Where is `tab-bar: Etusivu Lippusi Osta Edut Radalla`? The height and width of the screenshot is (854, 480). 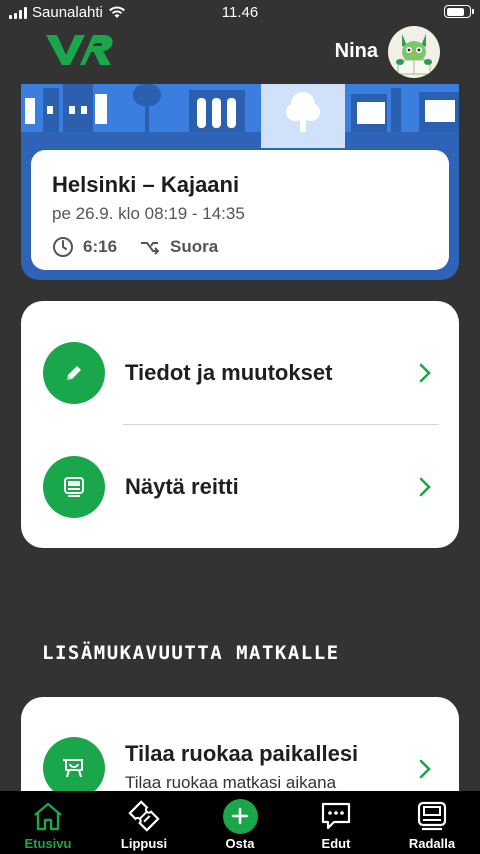 tab-bar: Etusivu Lippusi Osta Edut Radalla is located at coordinates (240, 822).